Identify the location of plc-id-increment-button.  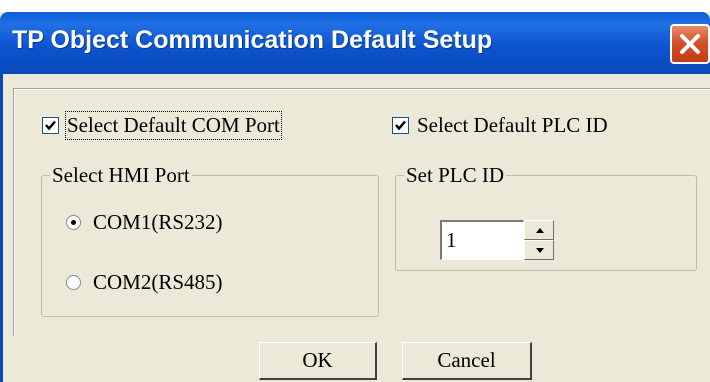
(539, 230).